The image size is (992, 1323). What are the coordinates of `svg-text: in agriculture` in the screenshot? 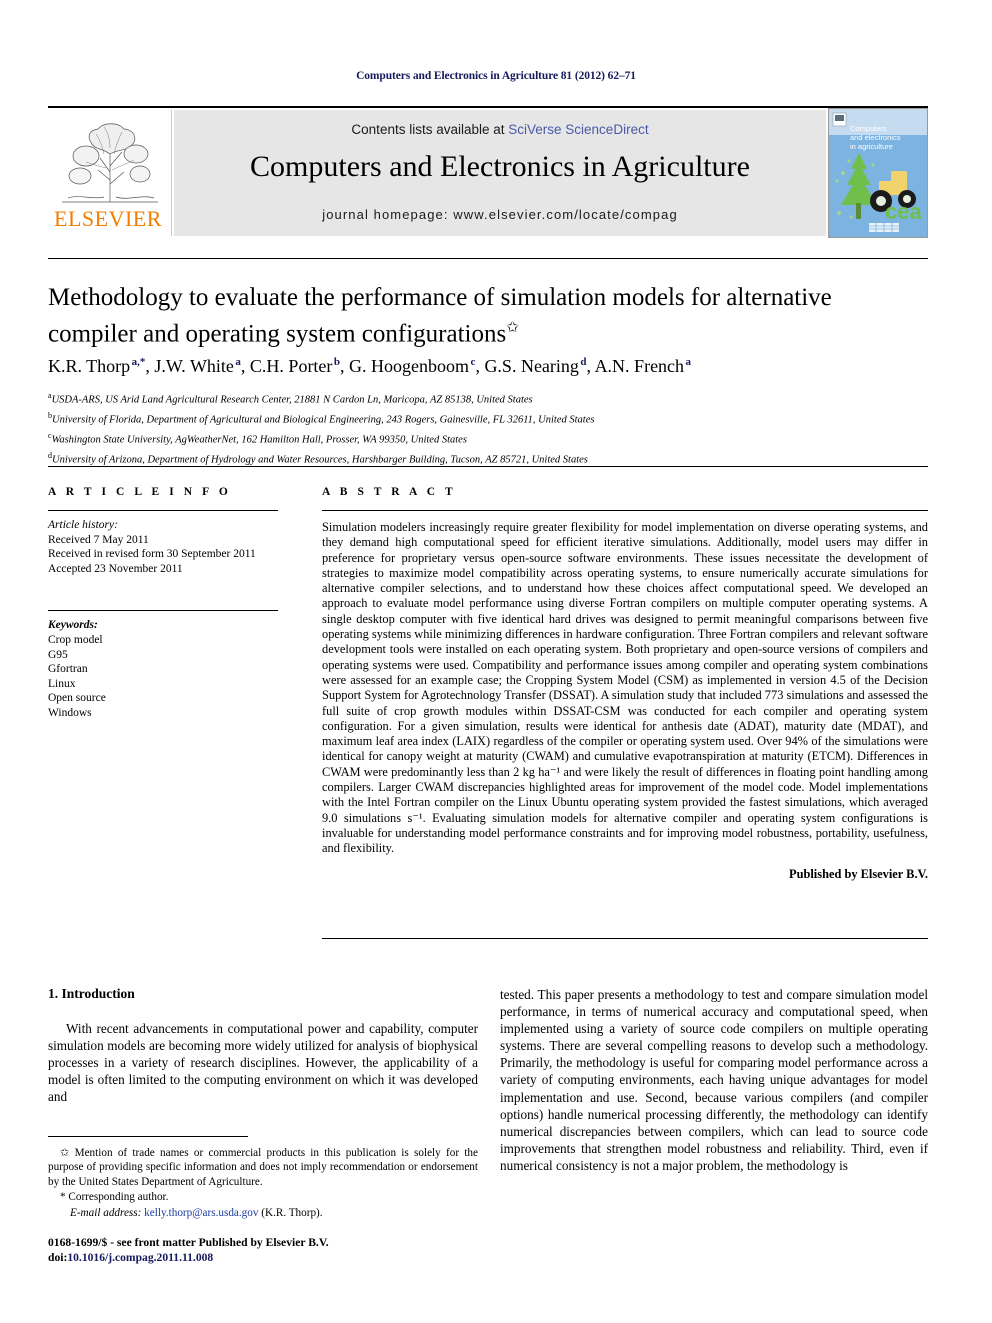 It's located at (871, 146).